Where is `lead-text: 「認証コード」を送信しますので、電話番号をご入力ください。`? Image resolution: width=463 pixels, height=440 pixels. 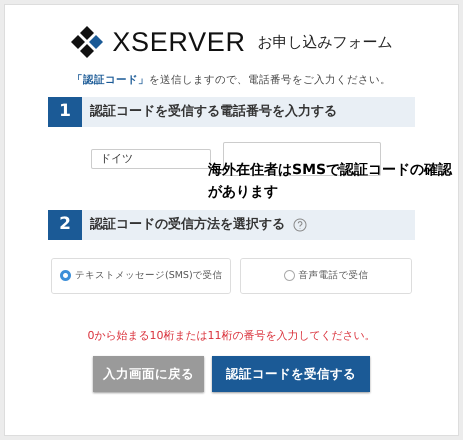
lead-text: 「認証コード」を送信しますので、電話番号をご入力ください。 is located at coordinates (231, 80).